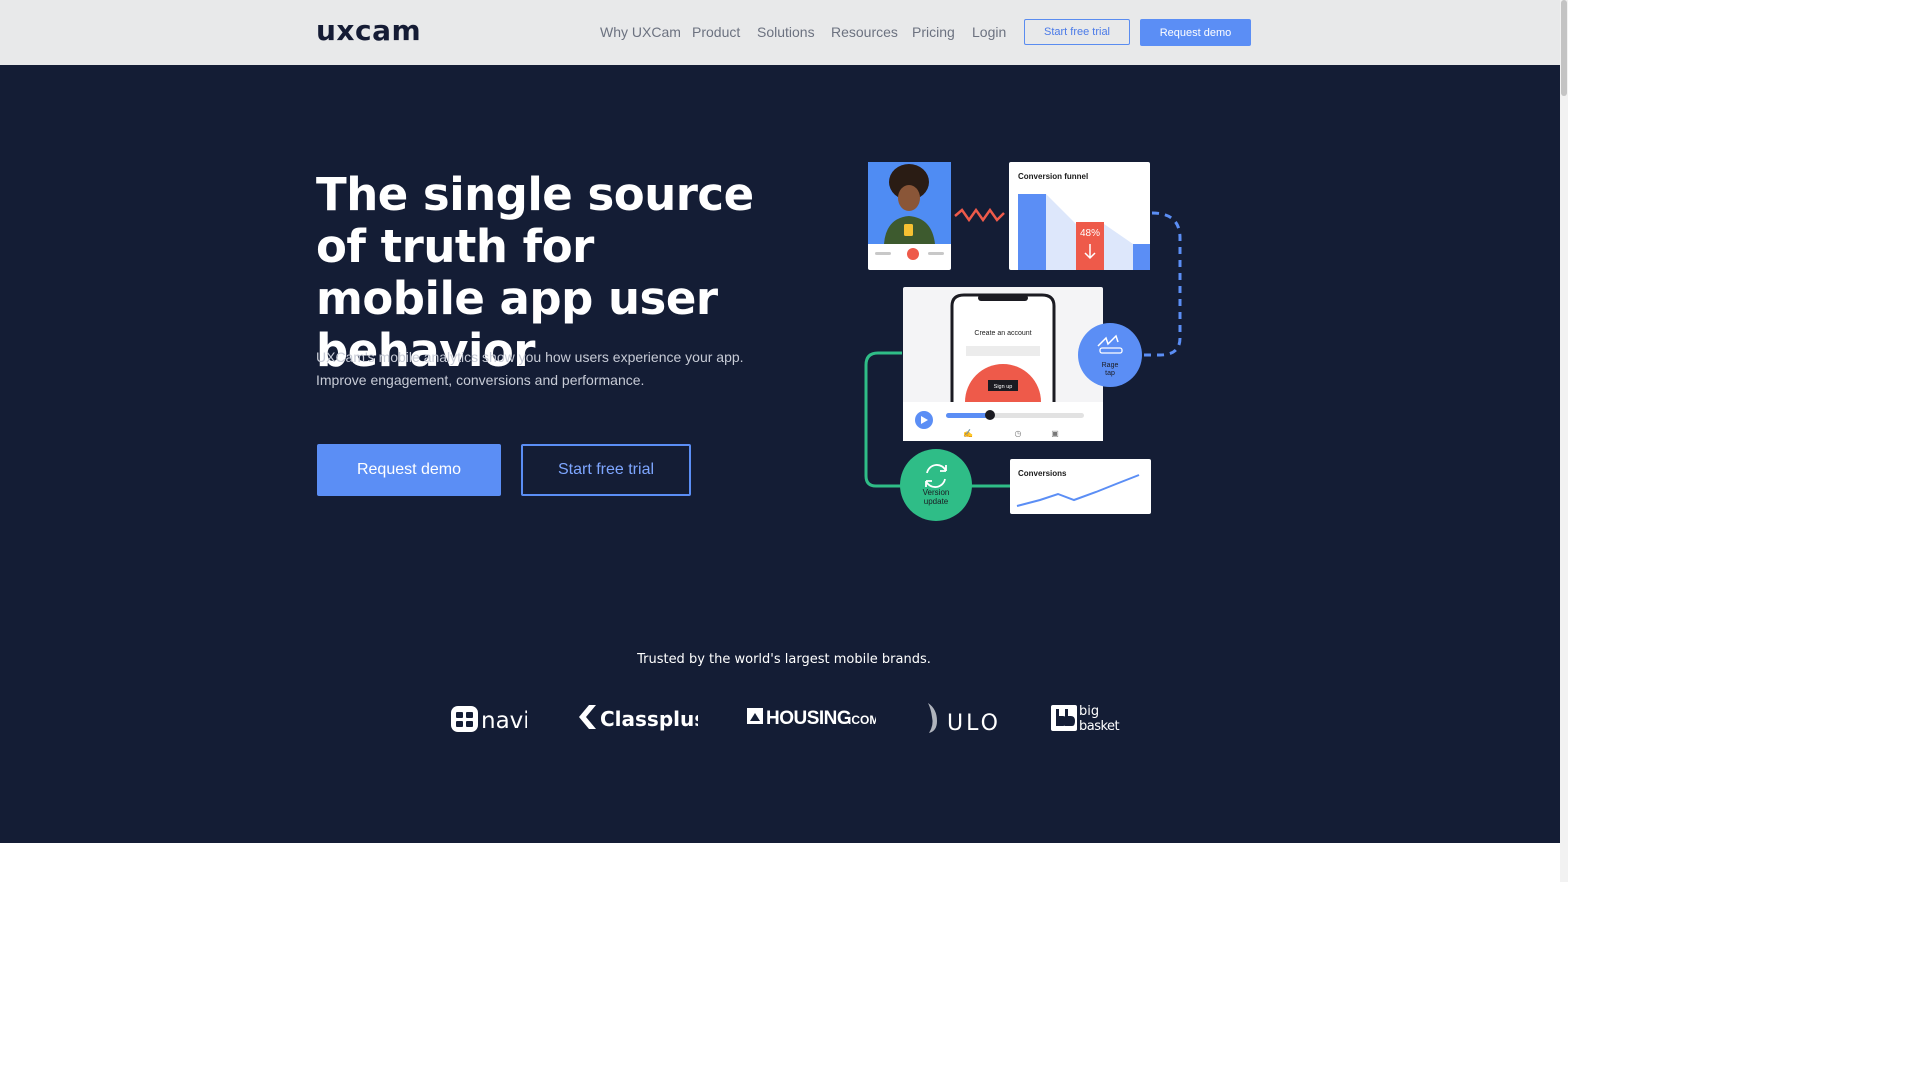  I want to click on page-scrollbar, so click(1564, 441).